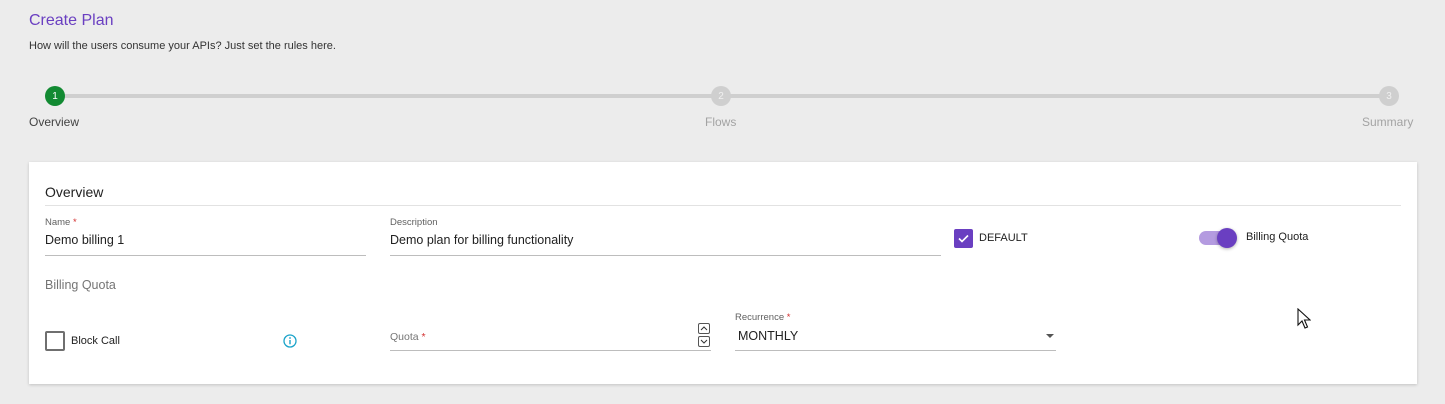  What do you see at coordinates (1277, 237) in the screenshot?
I see `billing-quota-toggle-label: Billing Quota` at bounding box center [1277, 237].